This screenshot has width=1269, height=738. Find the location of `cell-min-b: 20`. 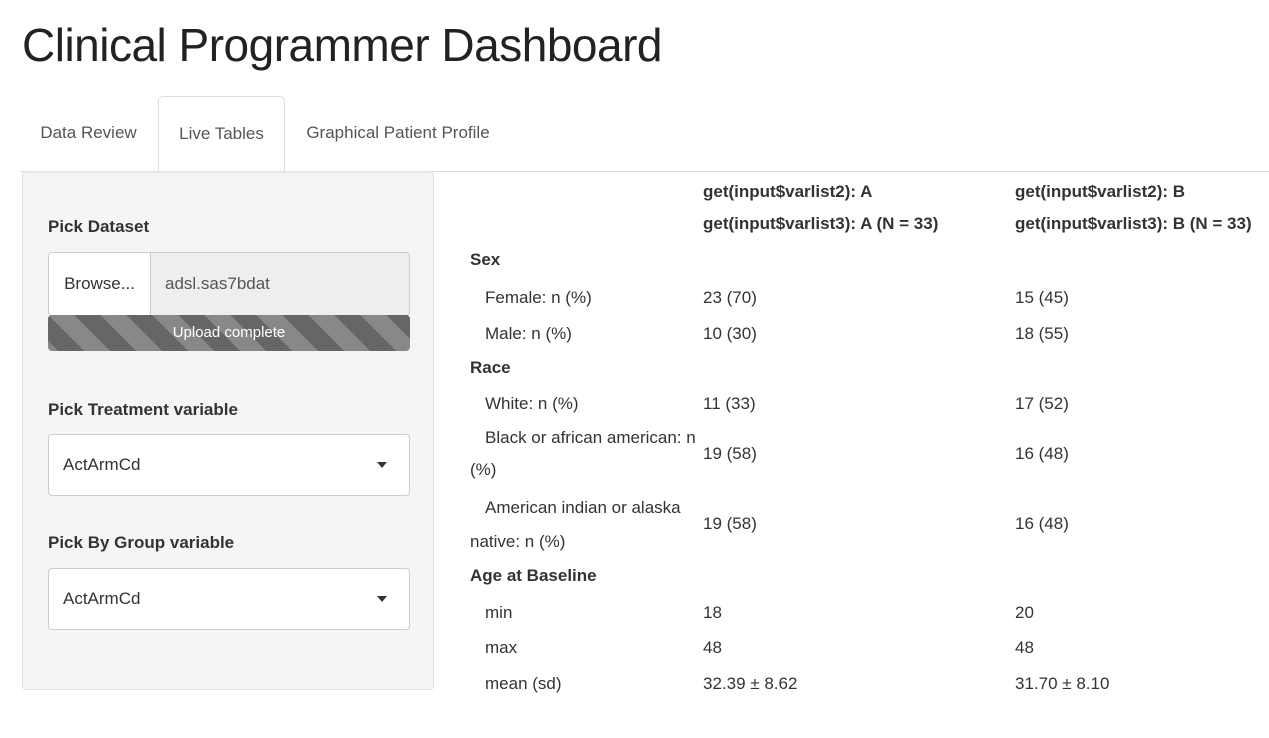

cell-min-b: 20 is located at coordinates (1024, 612).